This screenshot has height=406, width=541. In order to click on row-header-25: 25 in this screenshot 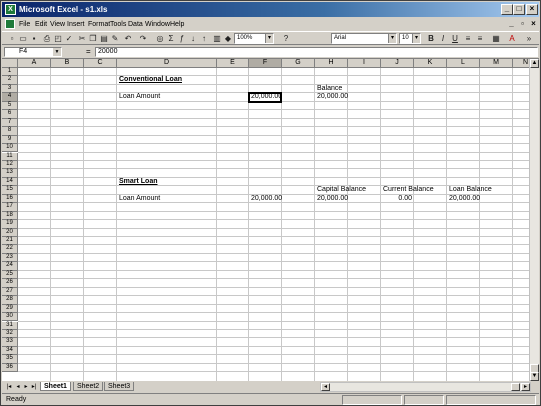, I will do `click(10, 275)`.